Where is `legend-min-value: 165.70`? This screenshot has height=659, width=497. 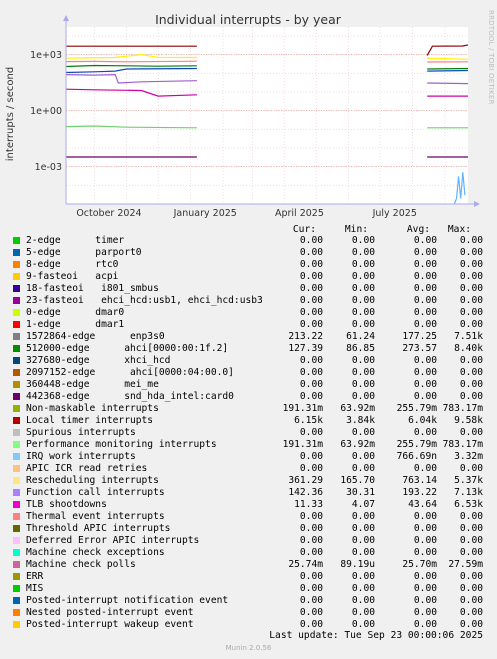 legend-min-value: 165.70 is located at coordinates (357, 480).